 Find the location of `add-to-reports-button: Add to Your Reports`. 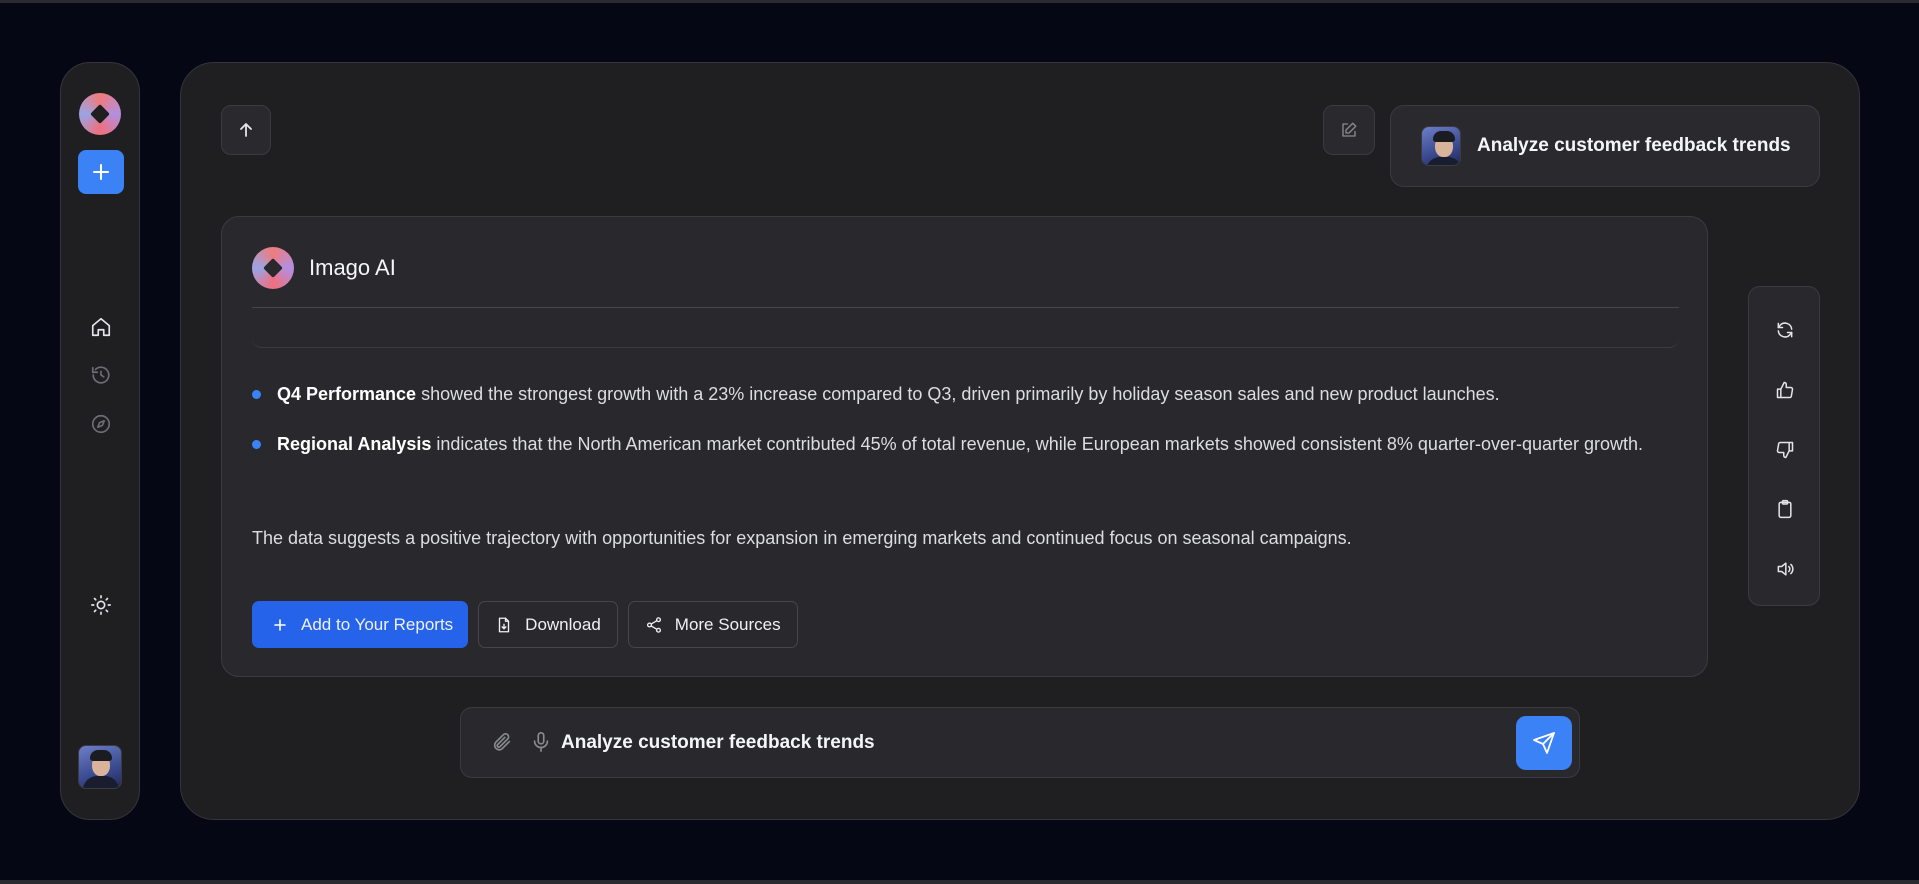

add-to-reports-button: Add to Your Reports is located at coordinates (360, 624).